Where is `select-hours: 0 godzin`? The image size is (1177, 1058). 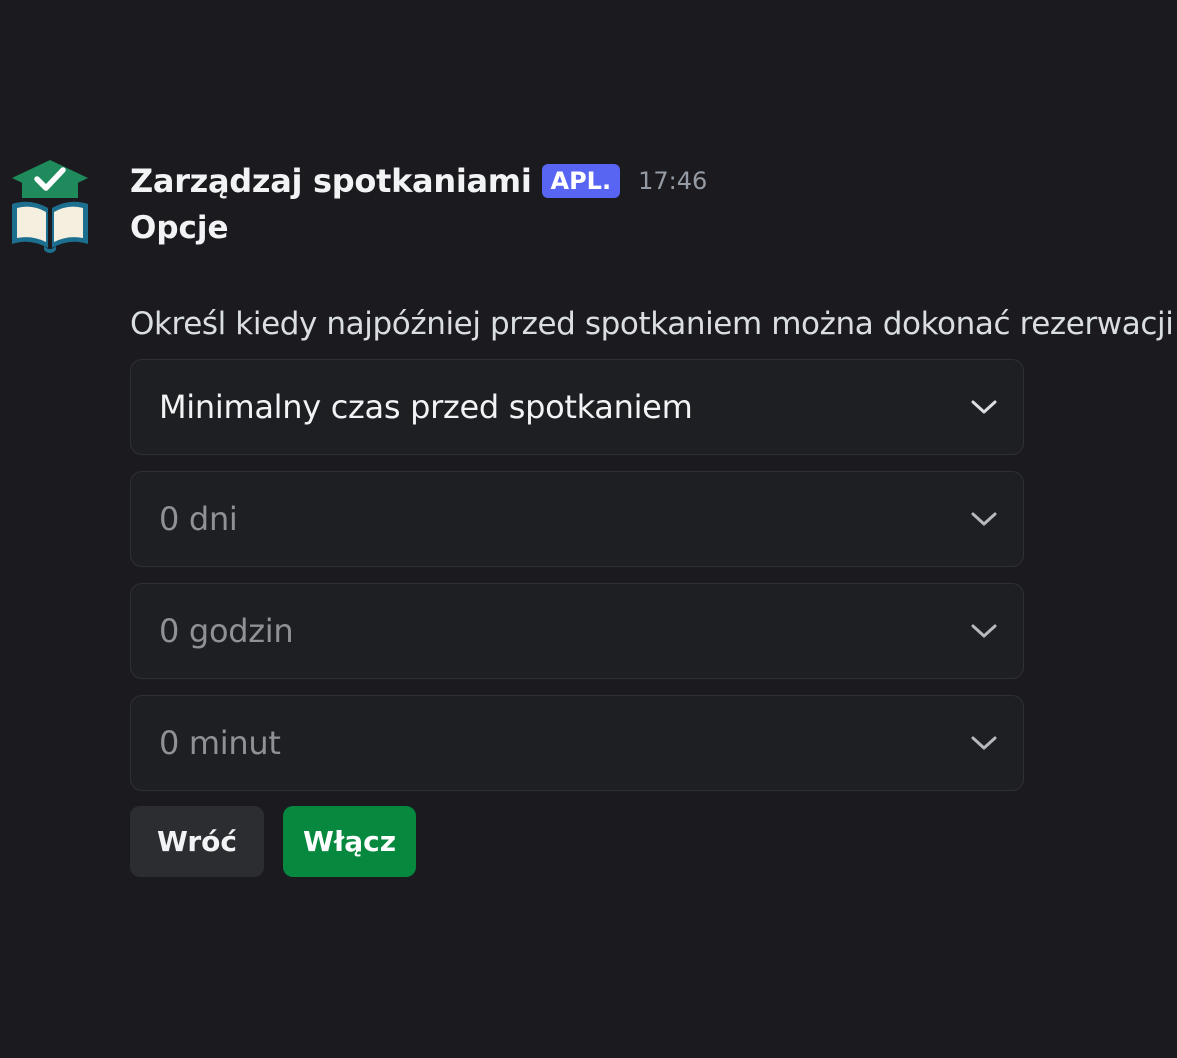
select-hours: 0 godzin is located at coordinates (577, 631).